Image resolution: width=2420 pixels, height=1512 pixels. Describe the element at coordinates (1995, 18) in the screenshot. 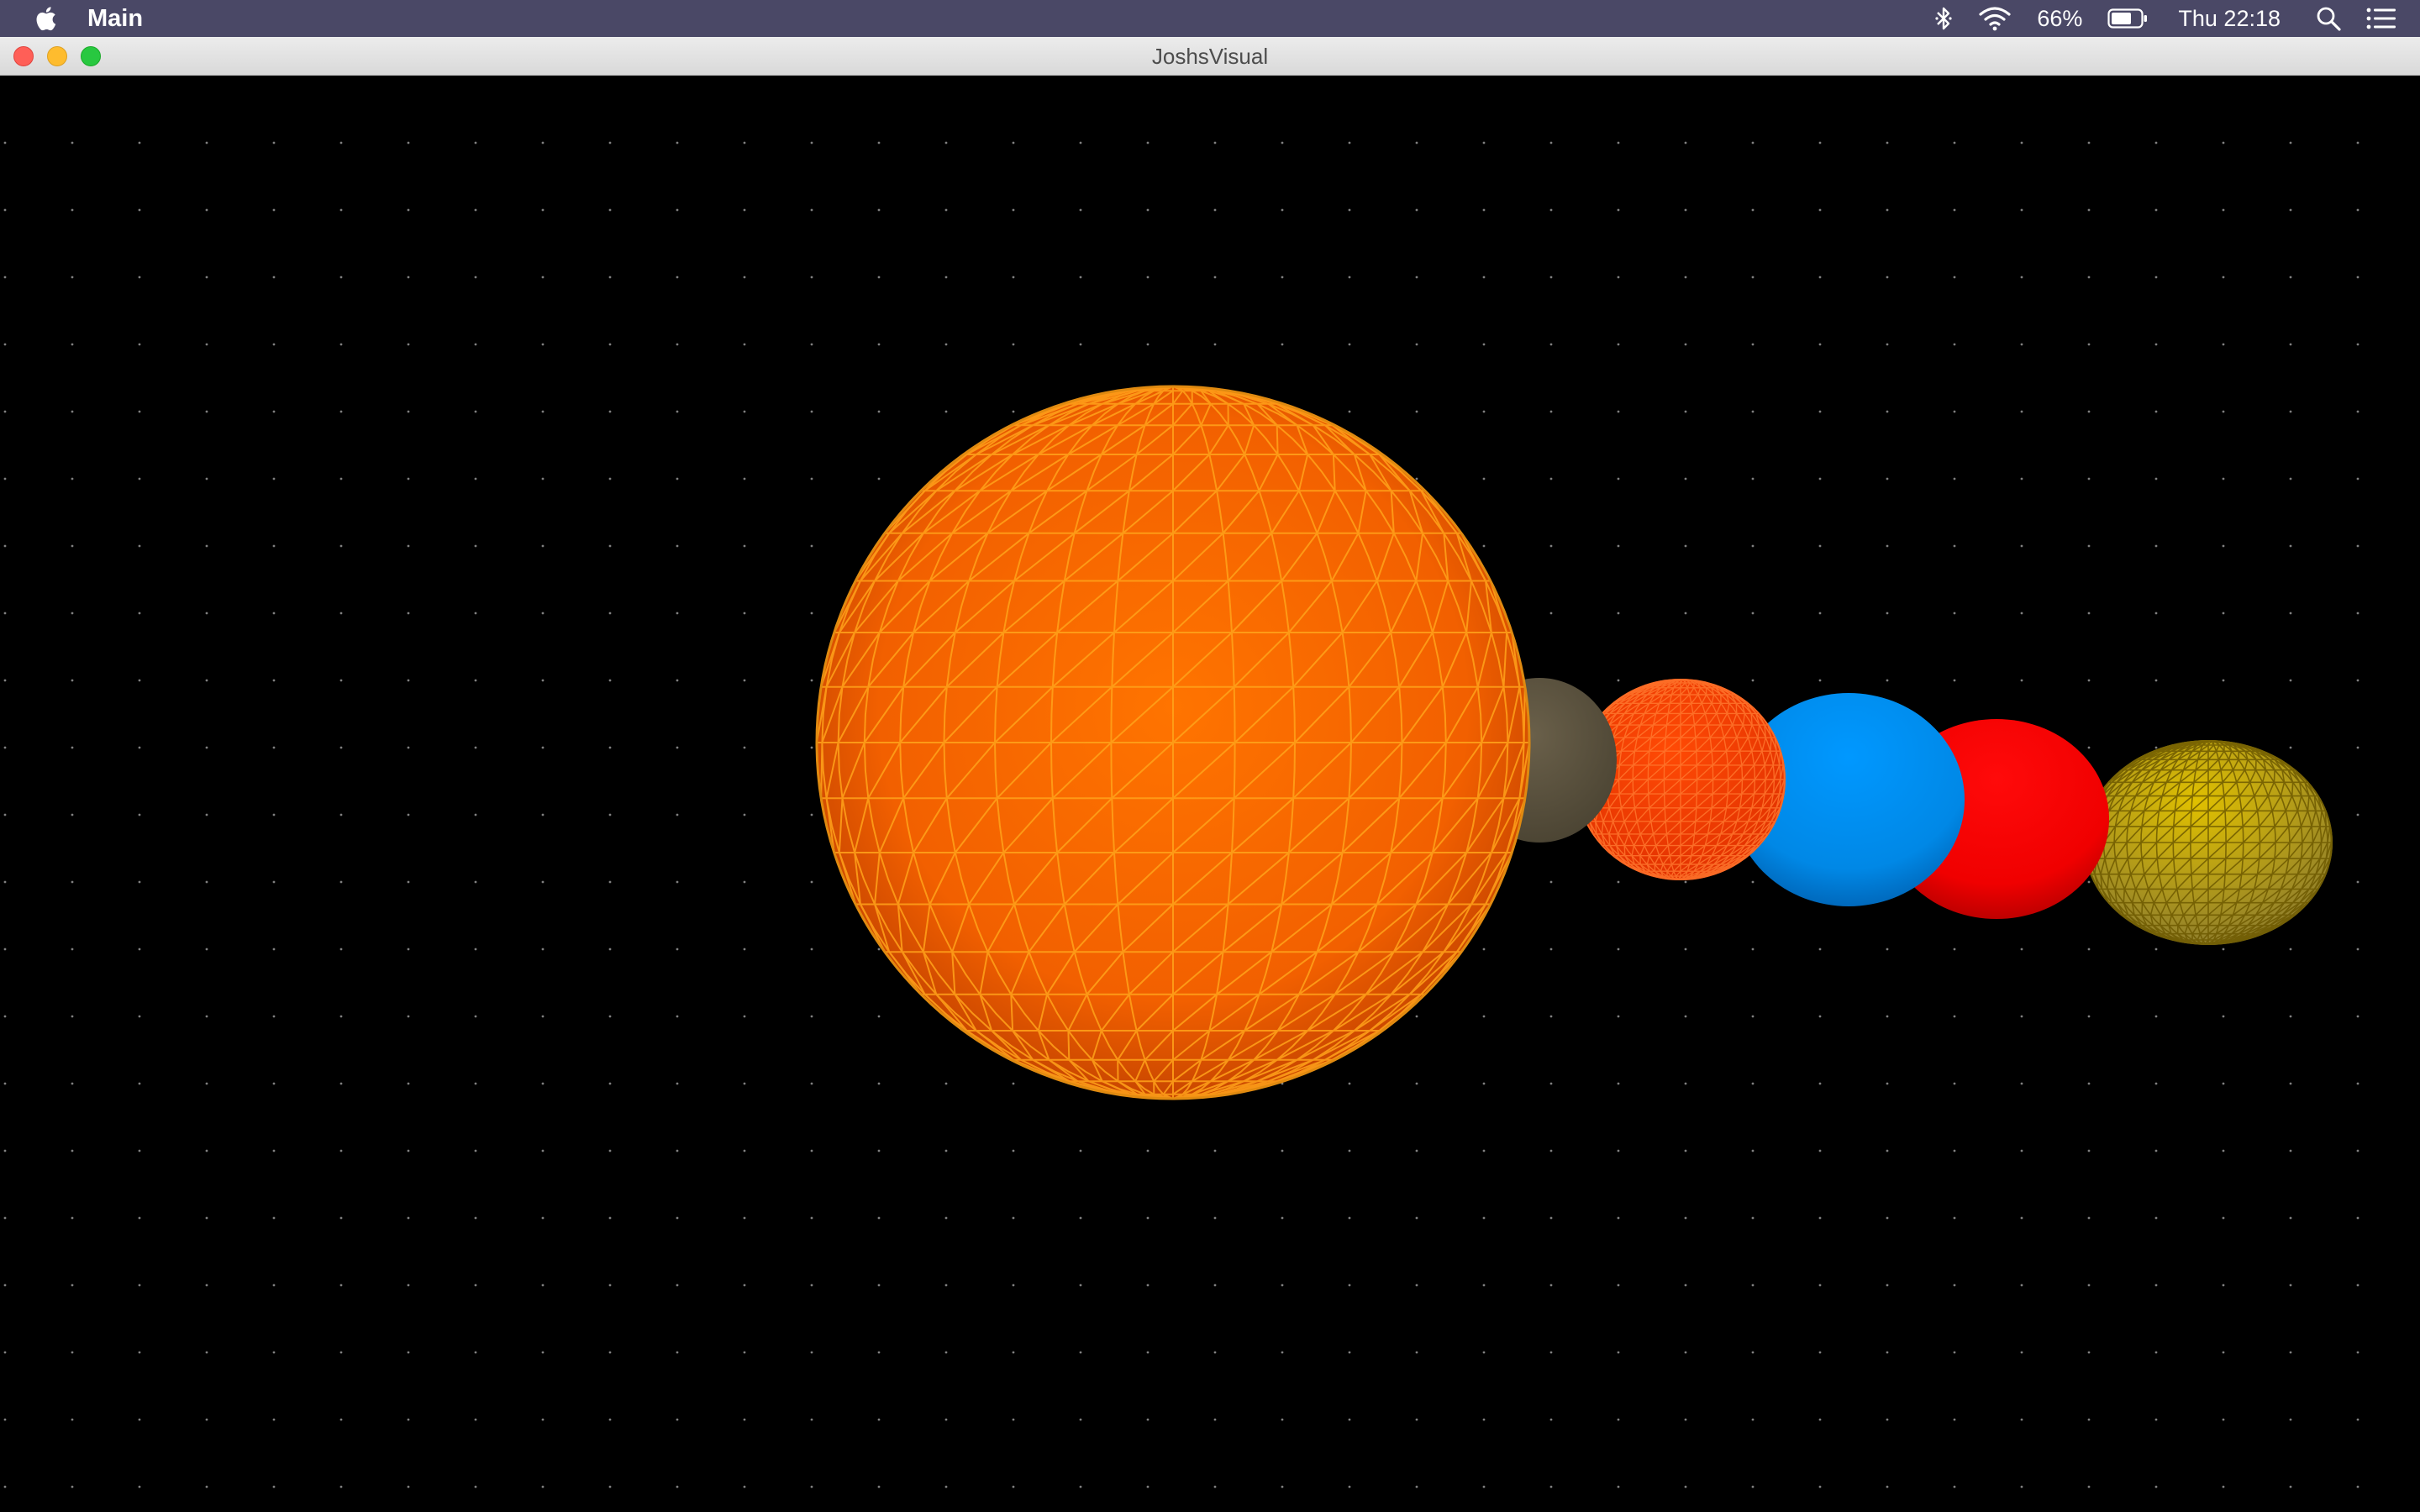

I see `wifi-icon` at that location.